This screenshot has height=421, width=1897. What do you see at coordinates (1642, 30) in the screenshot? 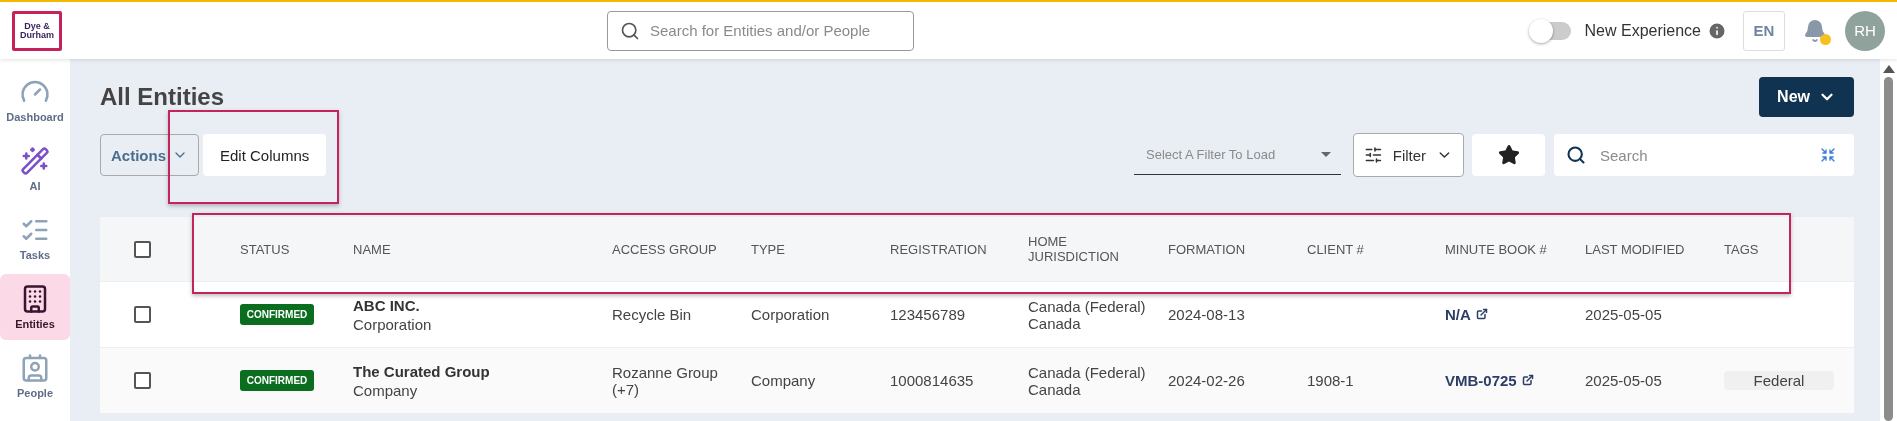
I see `toggle-label: New Experience` at bounding box center [1642, 30].